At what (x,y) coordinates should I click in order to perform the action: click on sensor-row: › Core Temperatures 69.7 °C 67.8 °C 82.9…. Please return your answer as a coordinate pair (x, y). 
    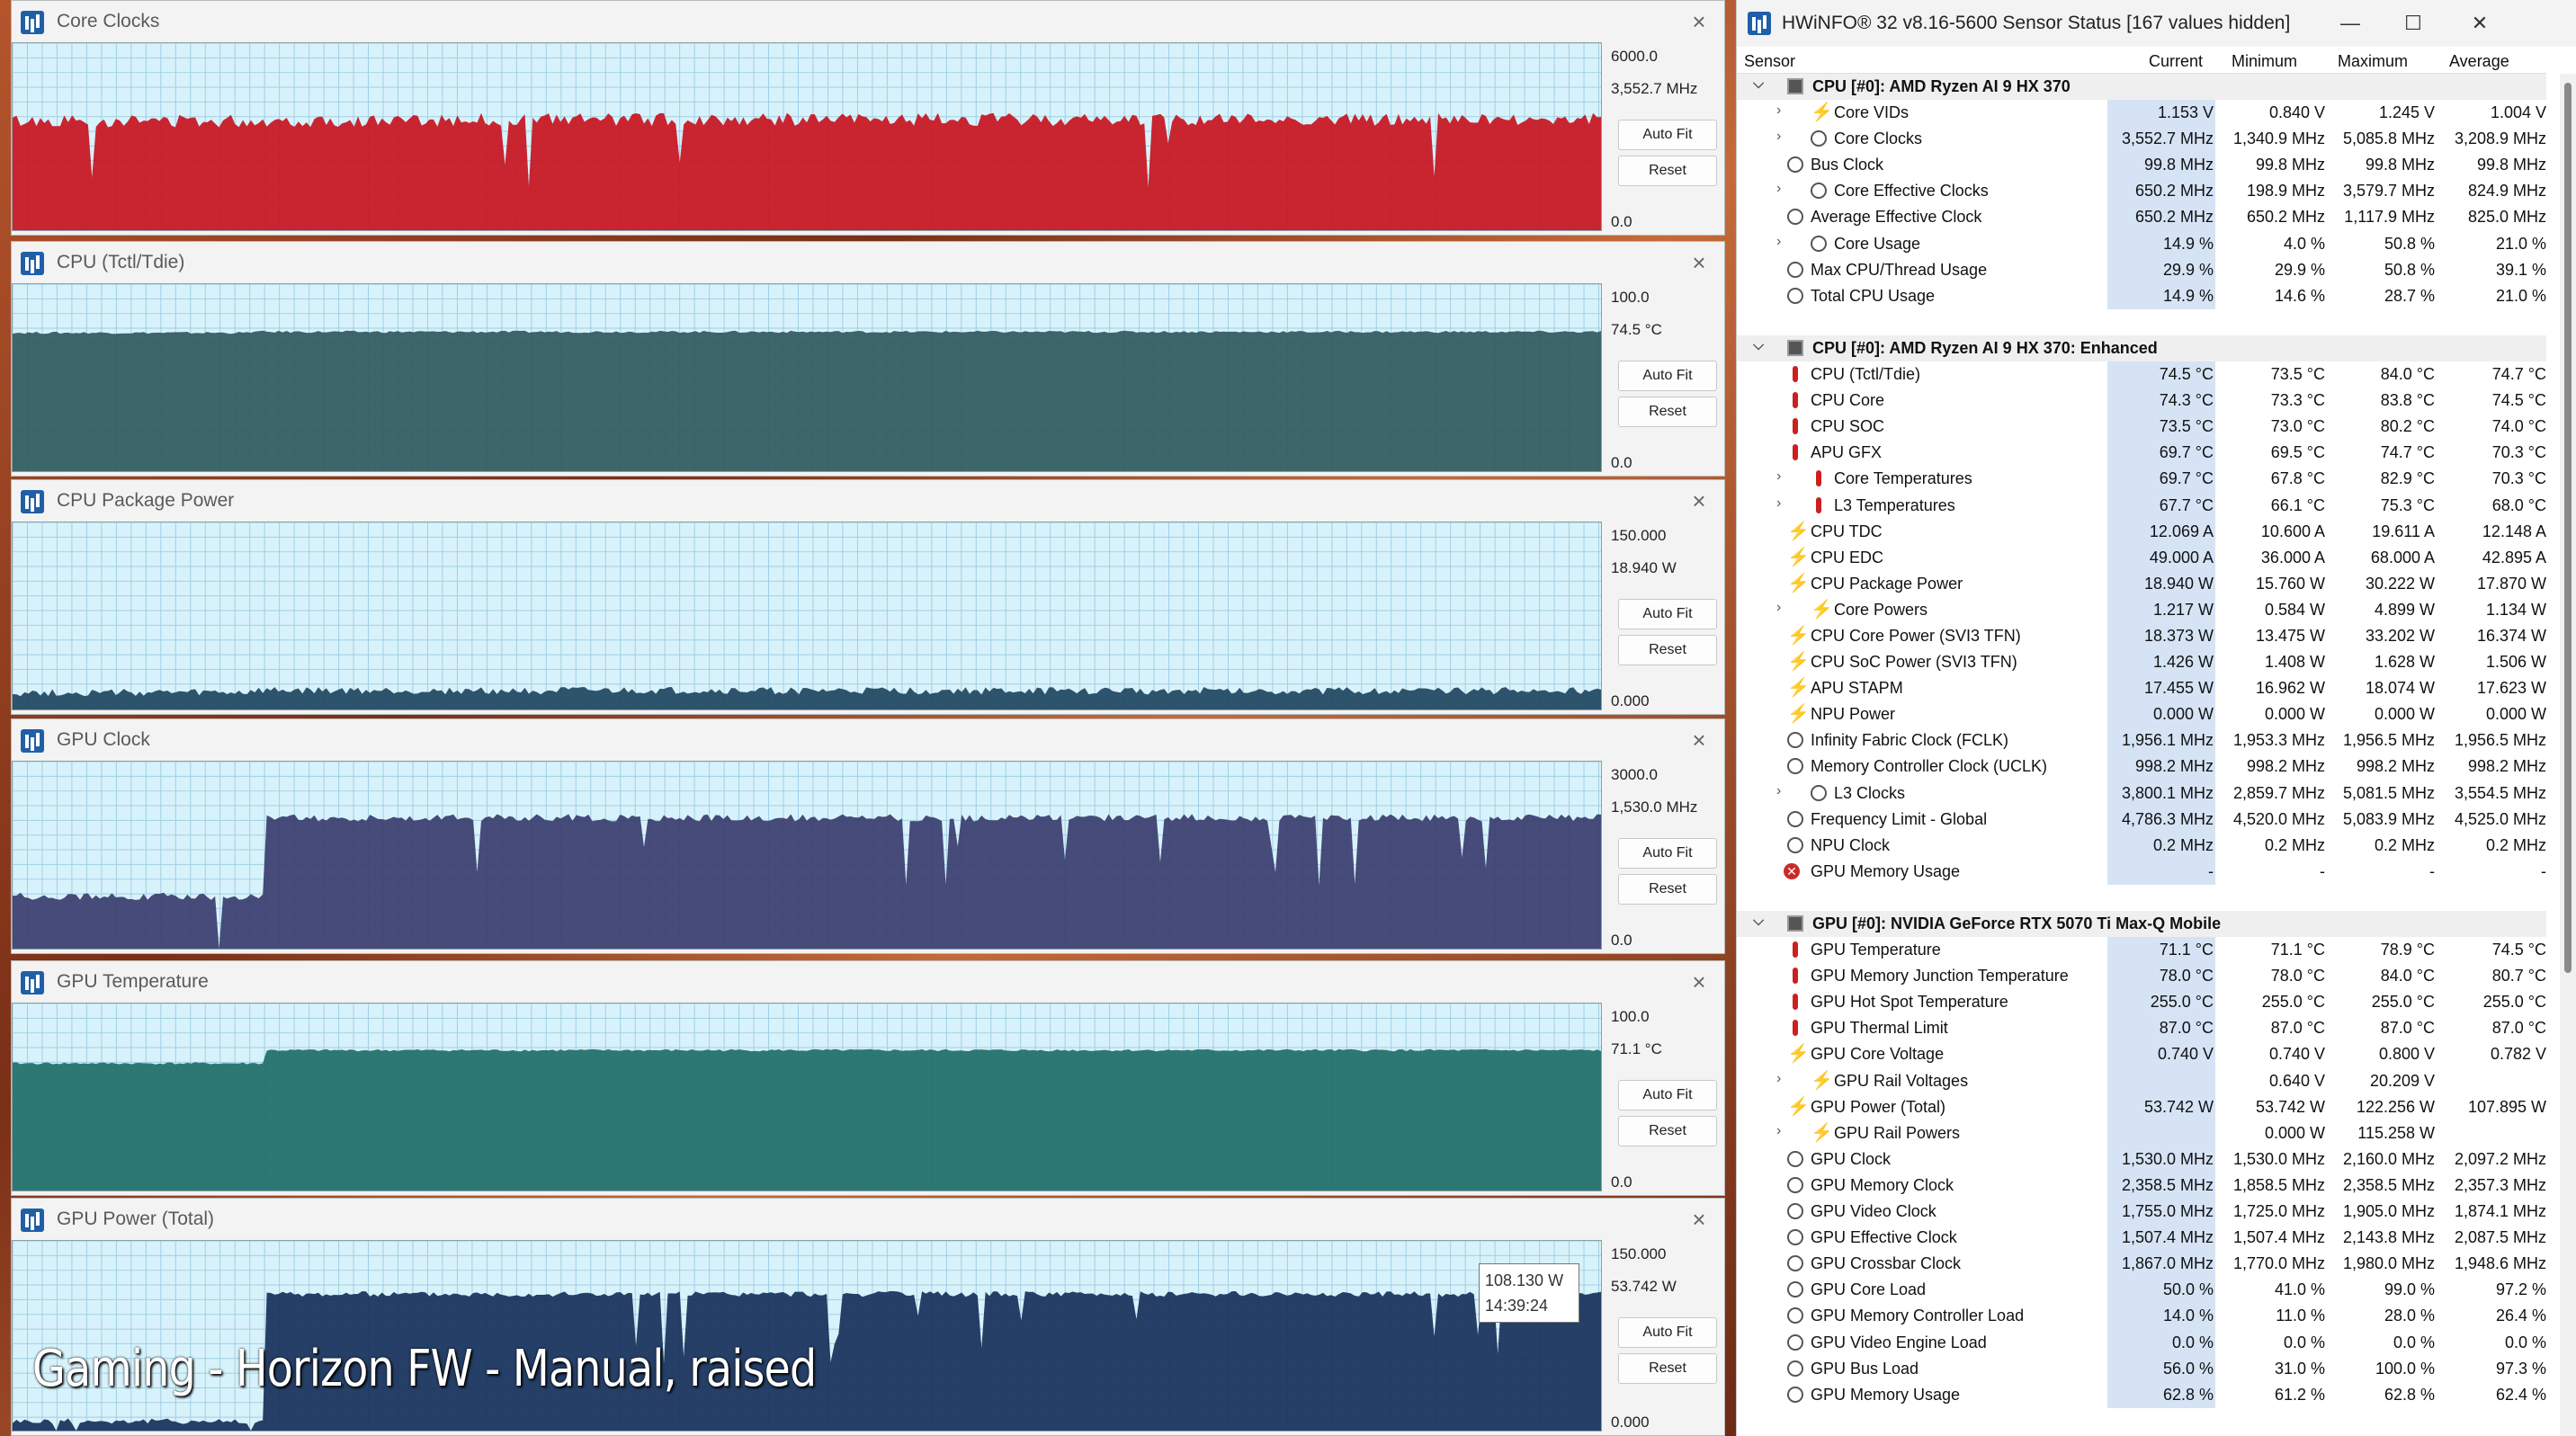
    Looking at the image, I should click on (2141, 479).